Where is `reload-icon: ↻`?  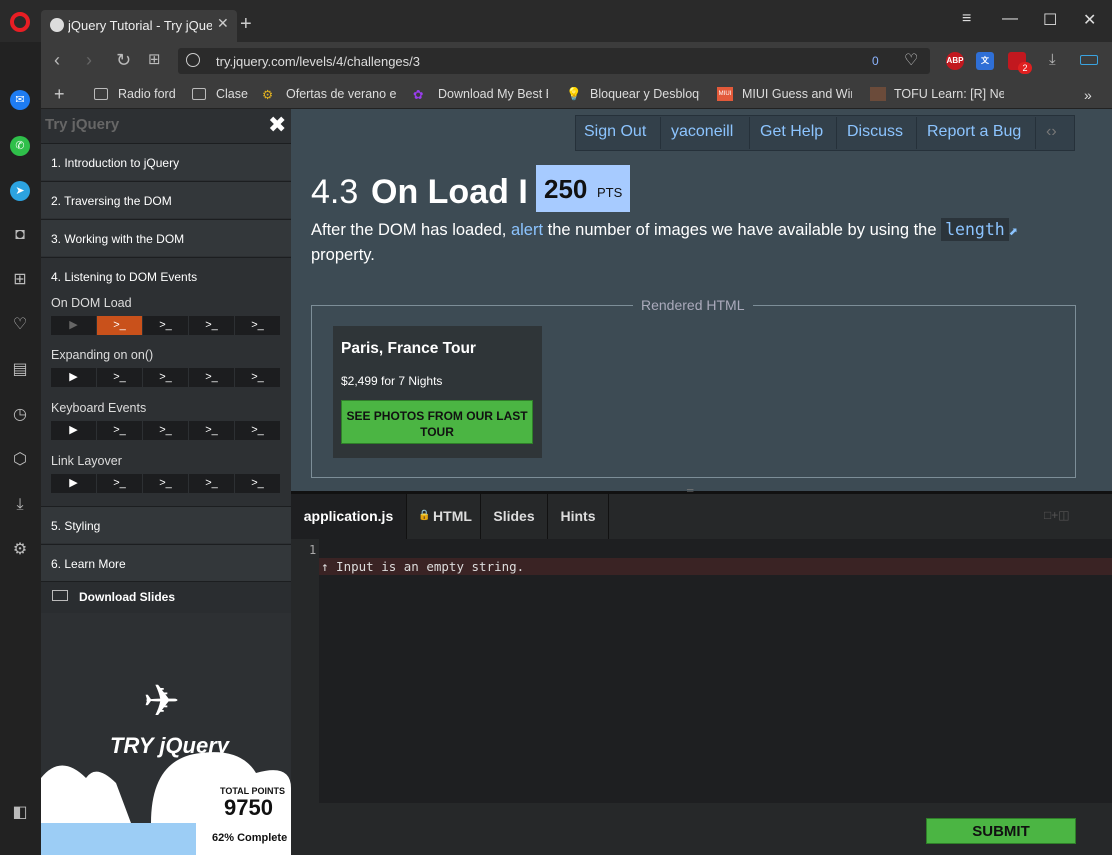
reload-icon: ↻ is located at coordinates (123, 60).